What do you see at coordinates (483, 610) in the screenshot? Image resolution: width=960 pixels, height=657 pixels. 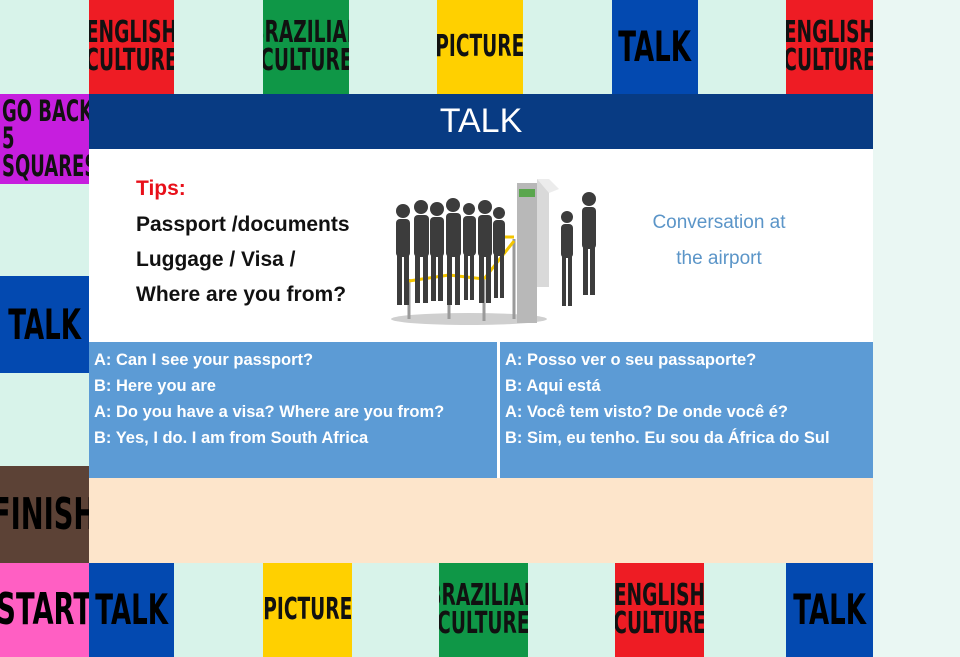 I see `square-bottom-3-brazilian-culture: BRAZILIAN CULTURE` at bounding box center [483, 610].